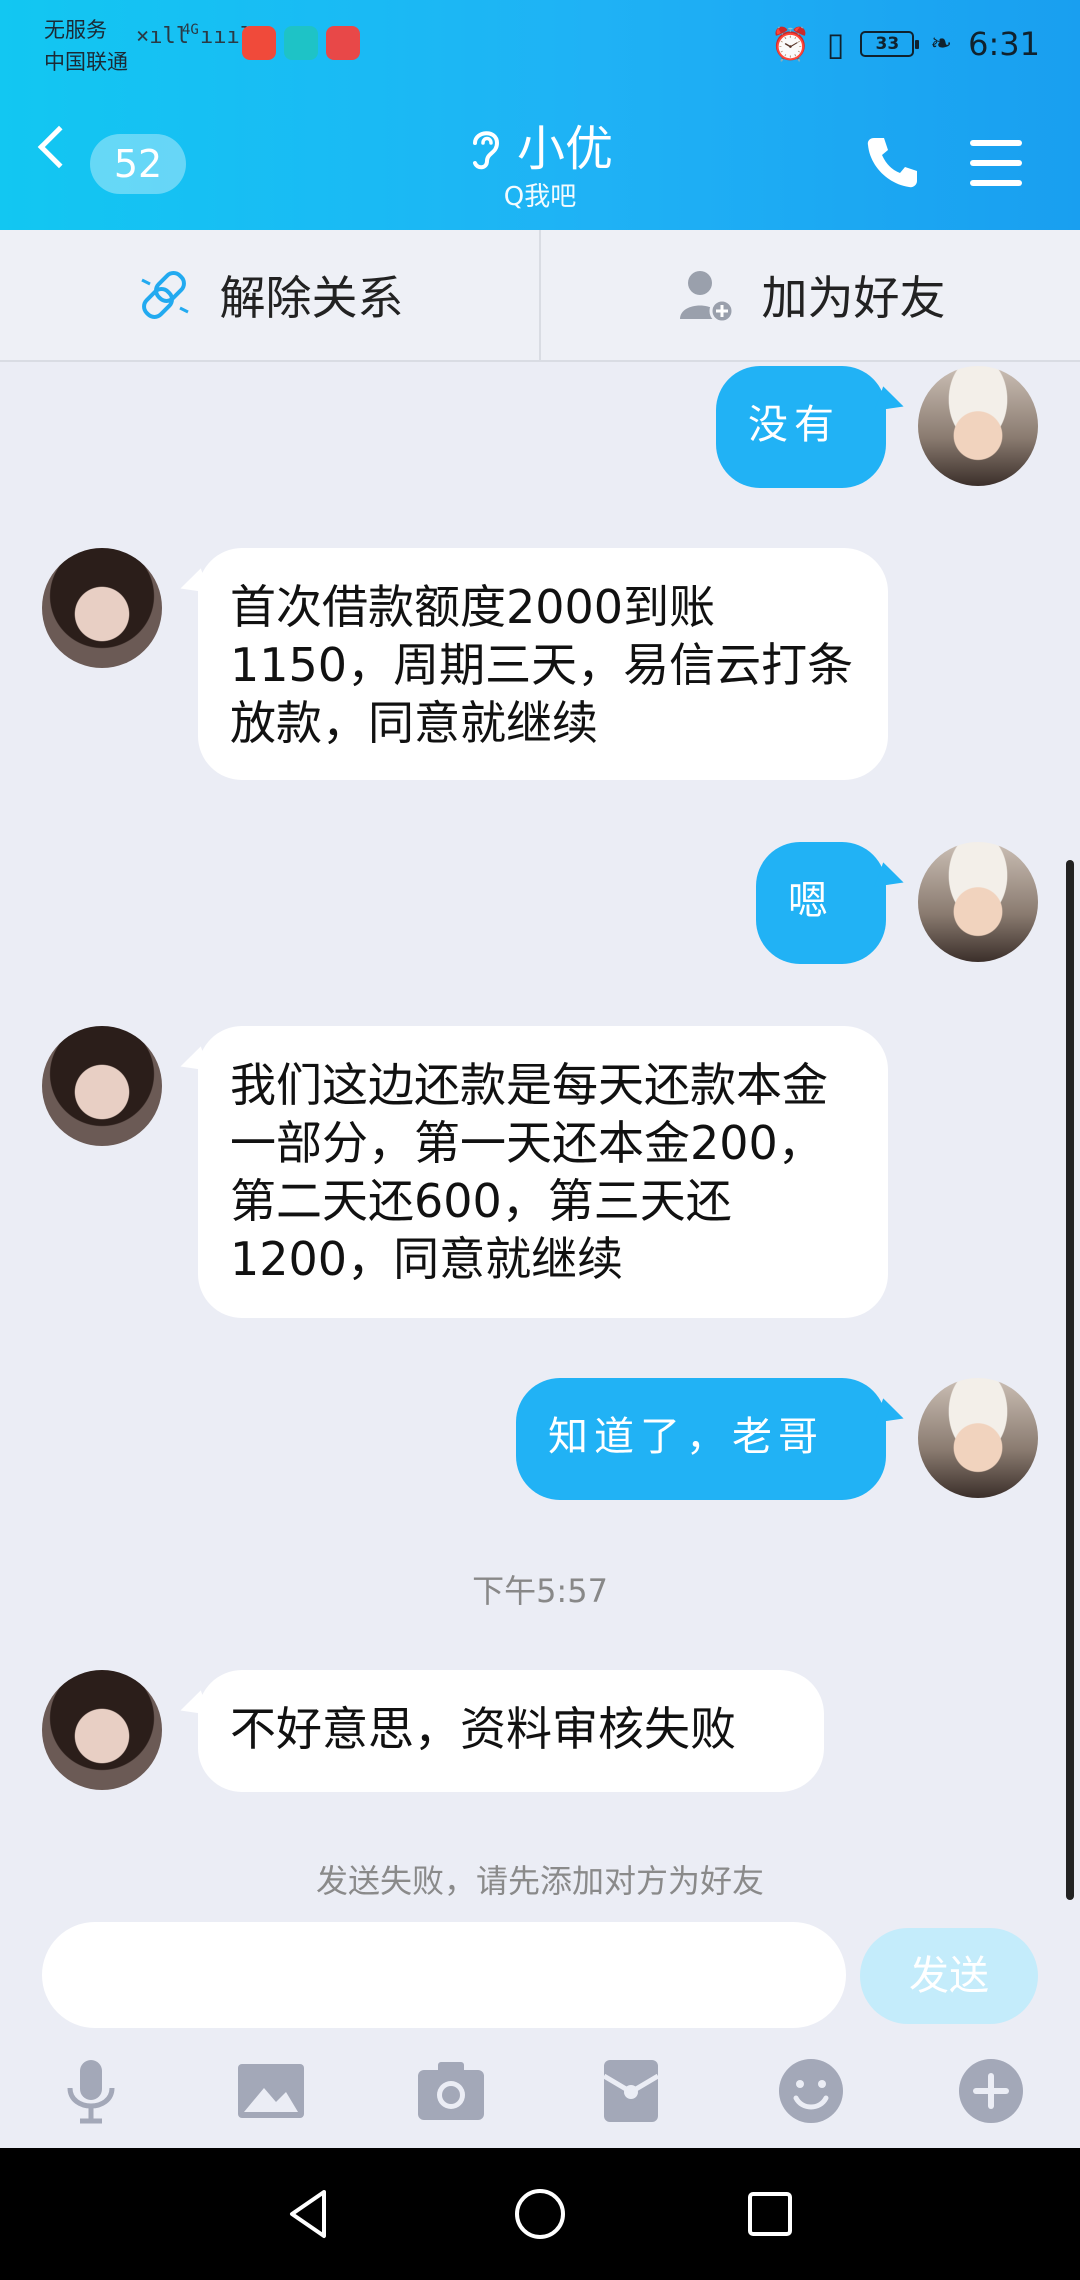 The image size is (1080, 2280). What do you see at coordinates (540, 2096) in the screenshot?
I see `toolbar` at bounding box center [540, 2096].